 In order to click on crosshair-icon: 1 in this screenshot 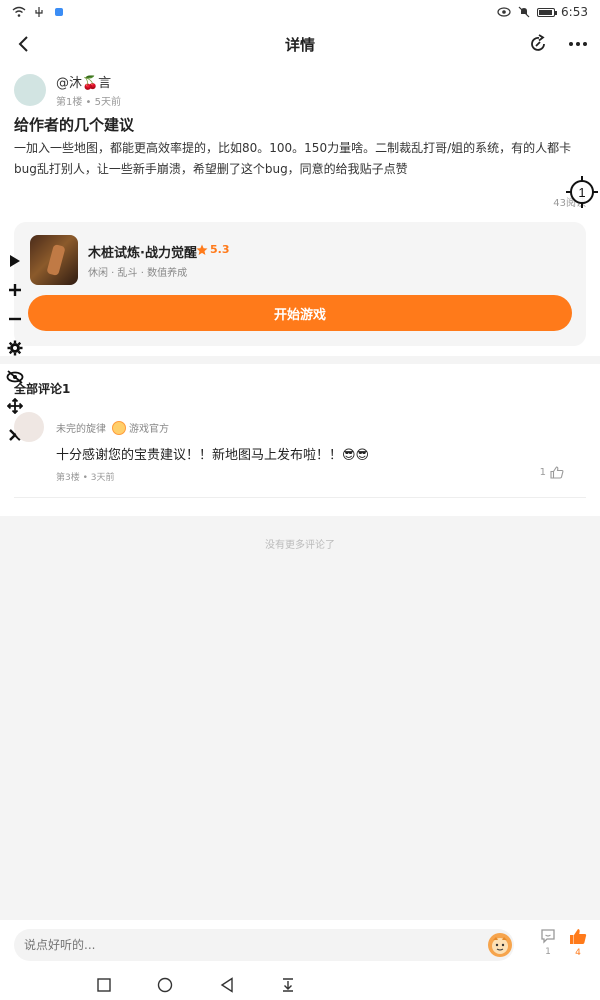, I will do `click(582, 192)`.